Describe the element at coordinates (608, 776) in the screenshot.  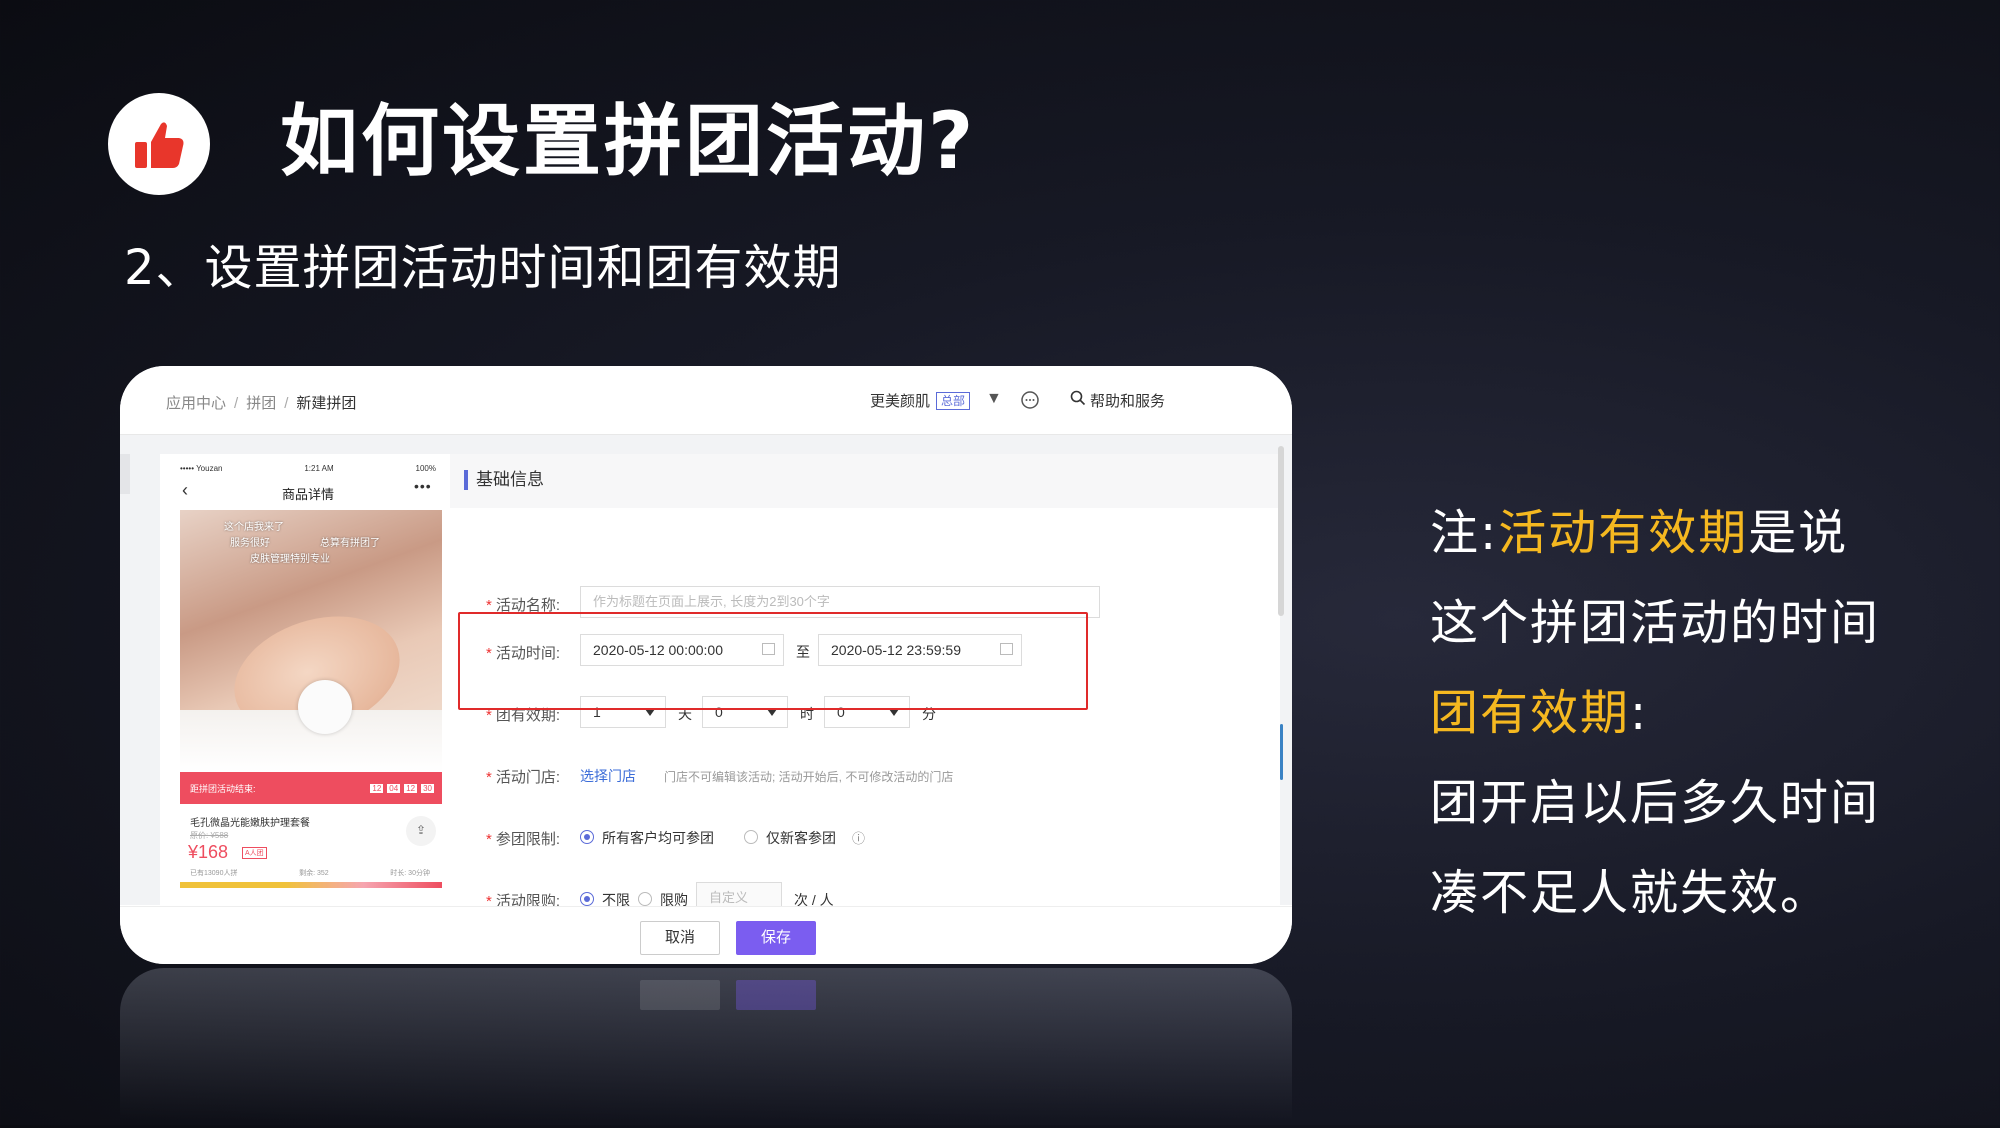
I see `select-store-link: 选择门店` at that location.